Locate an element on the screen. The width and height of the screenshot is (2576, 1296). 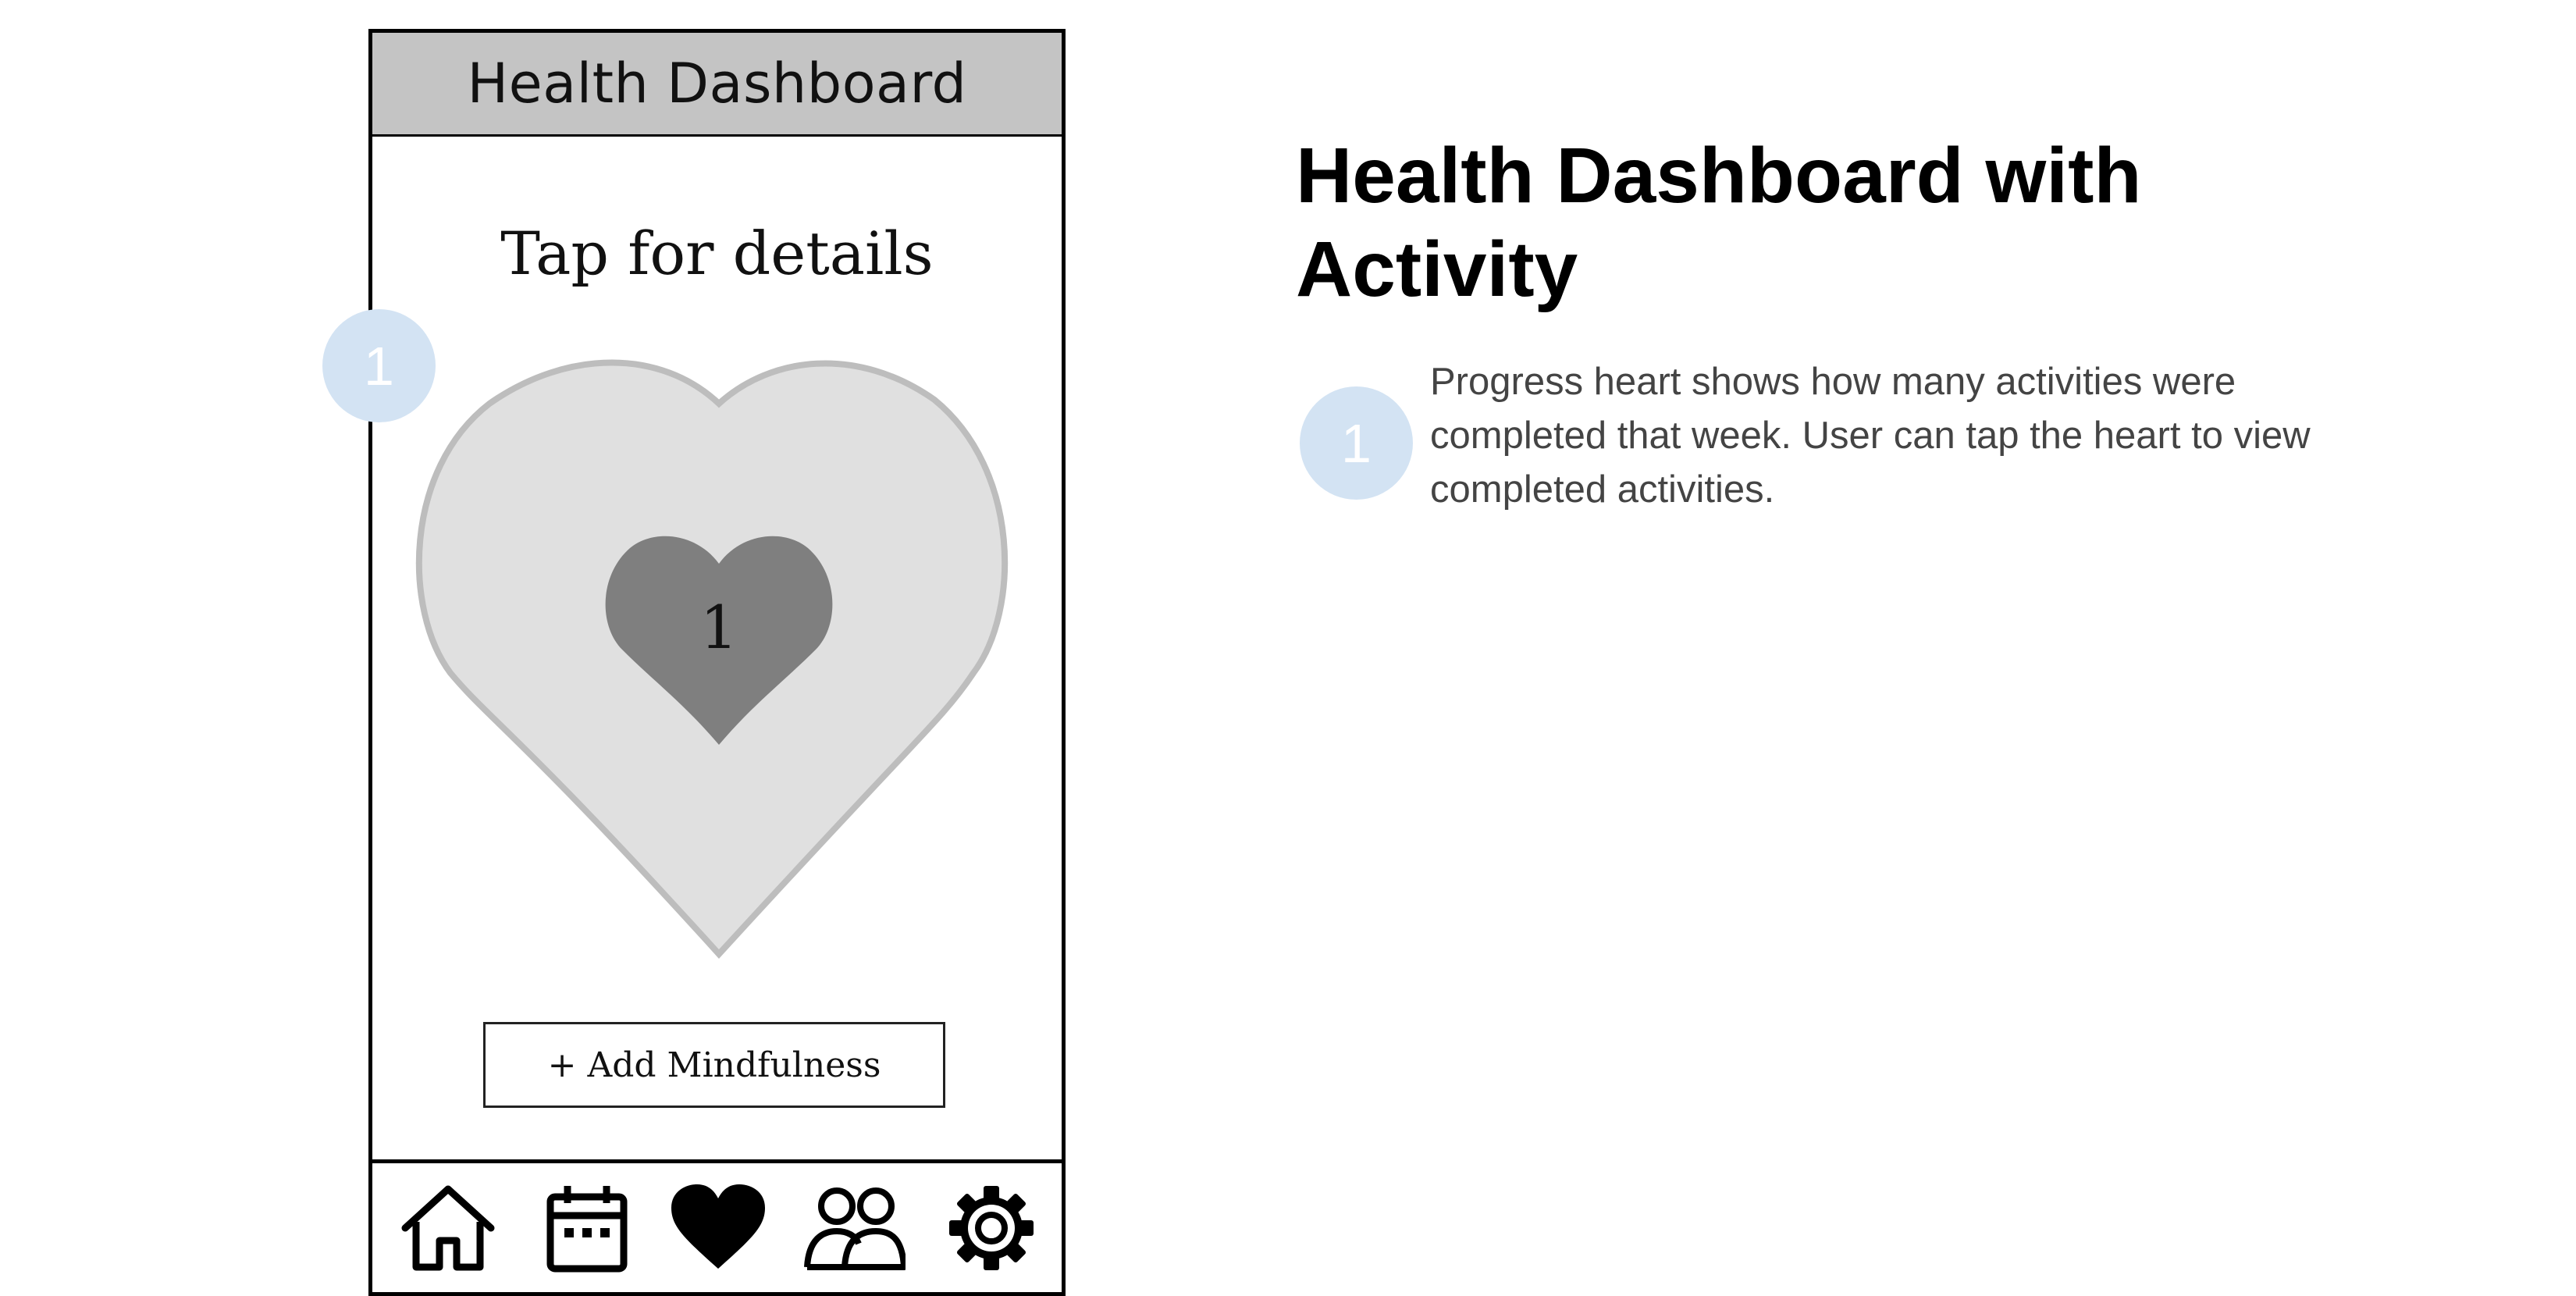
people-icon is located at coordinates (855, 1228).